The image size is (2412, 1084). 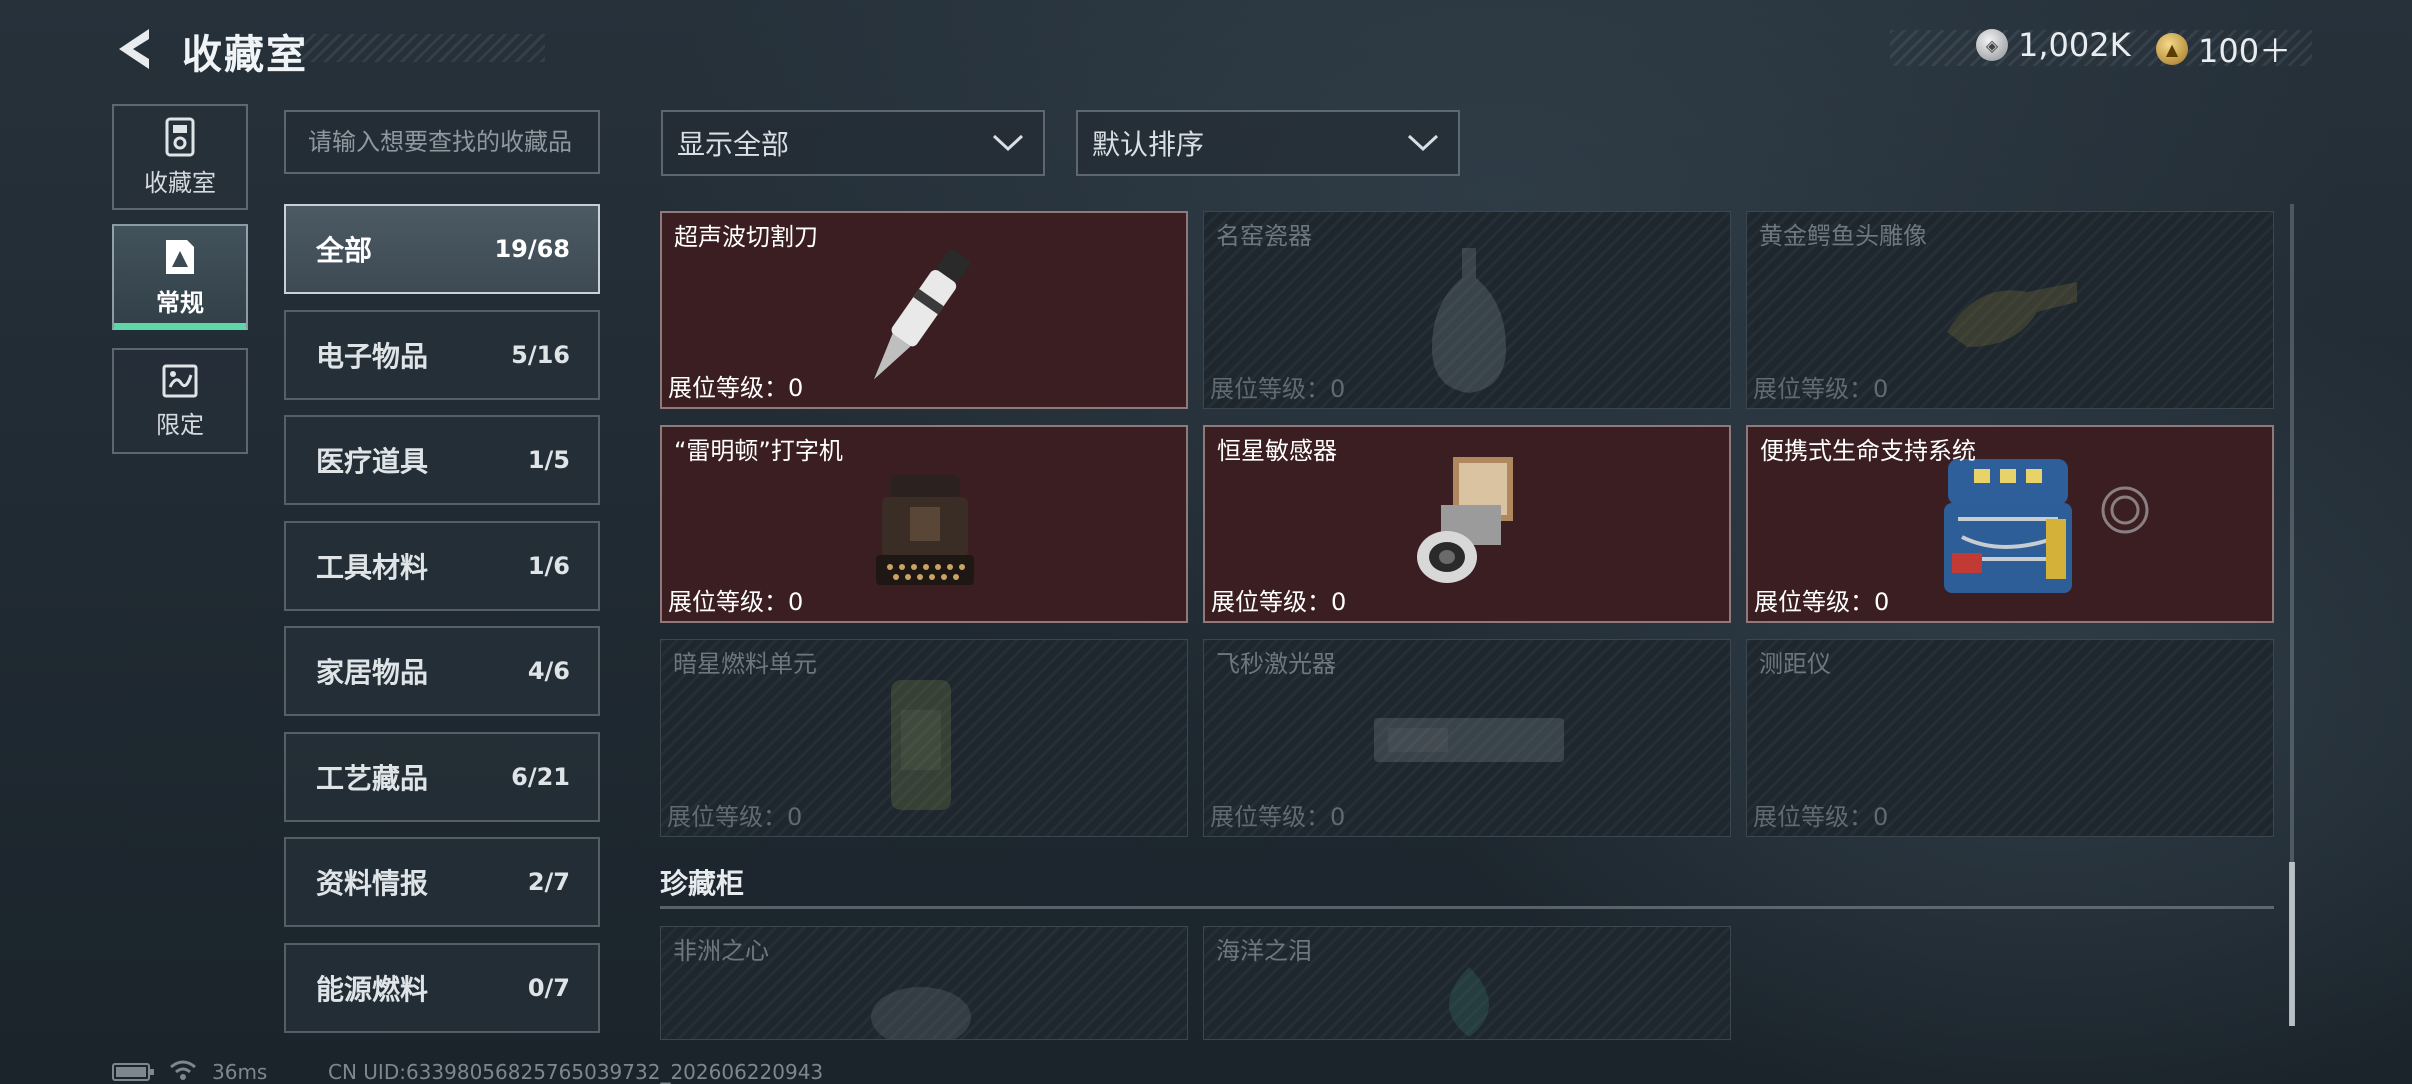 I want to click on item-card: 恒星敏感器 展位等级：0, so click(x=1467, y=524).